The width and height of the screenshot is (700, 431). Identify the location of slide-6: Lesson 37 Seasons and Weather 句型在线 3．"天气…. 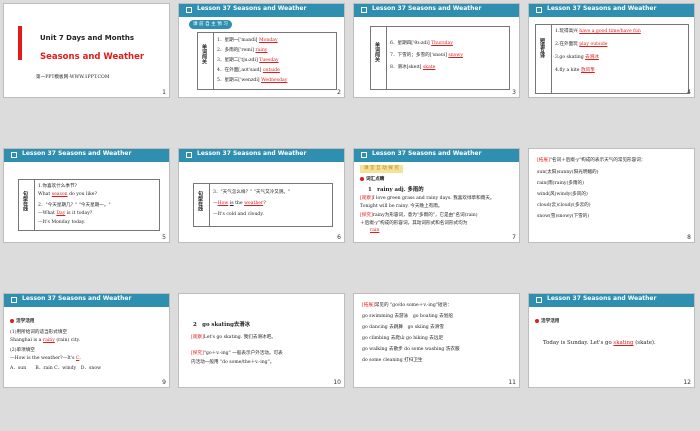
(261, 195).